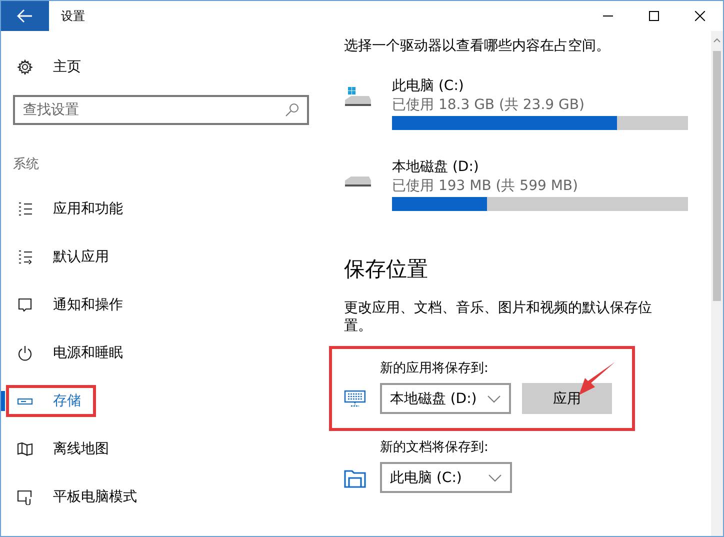 The image size is (724, 537). Describe the element at coordinates (161, 67) in the screenshot. I see `home-nav-item: 主页` at that location.